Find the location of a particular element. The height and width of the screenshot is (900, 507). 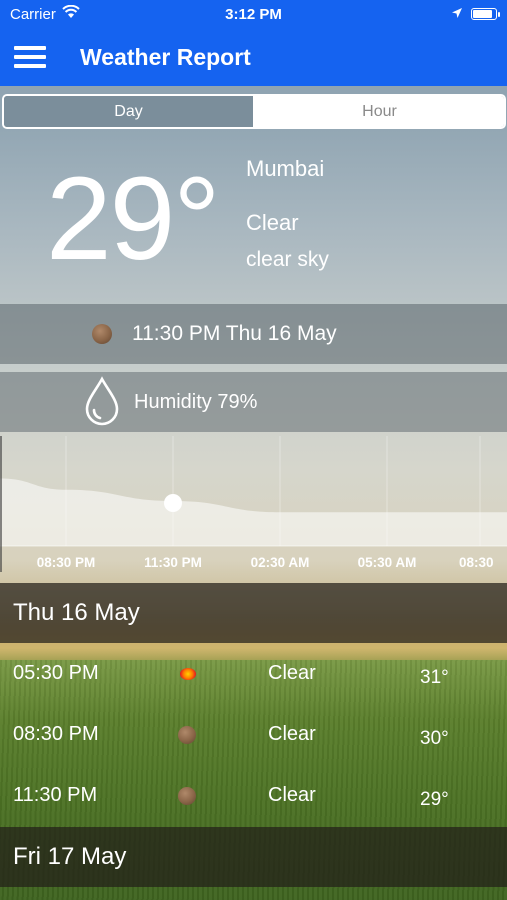

status-bar: Carrier 3:12 PM is located at coordinates (253, 14).